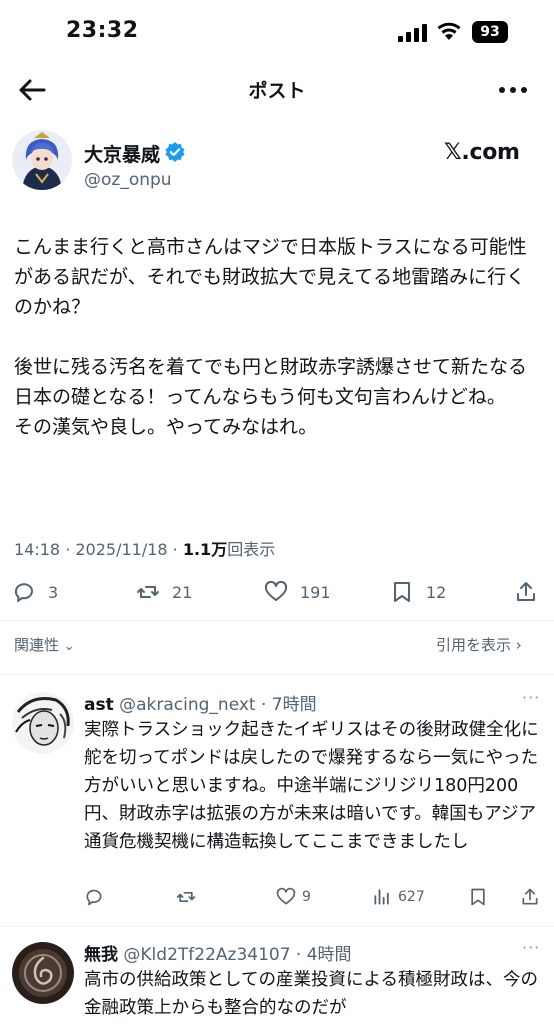  I want to click on reply-like-button: 9, so click(293, 897).